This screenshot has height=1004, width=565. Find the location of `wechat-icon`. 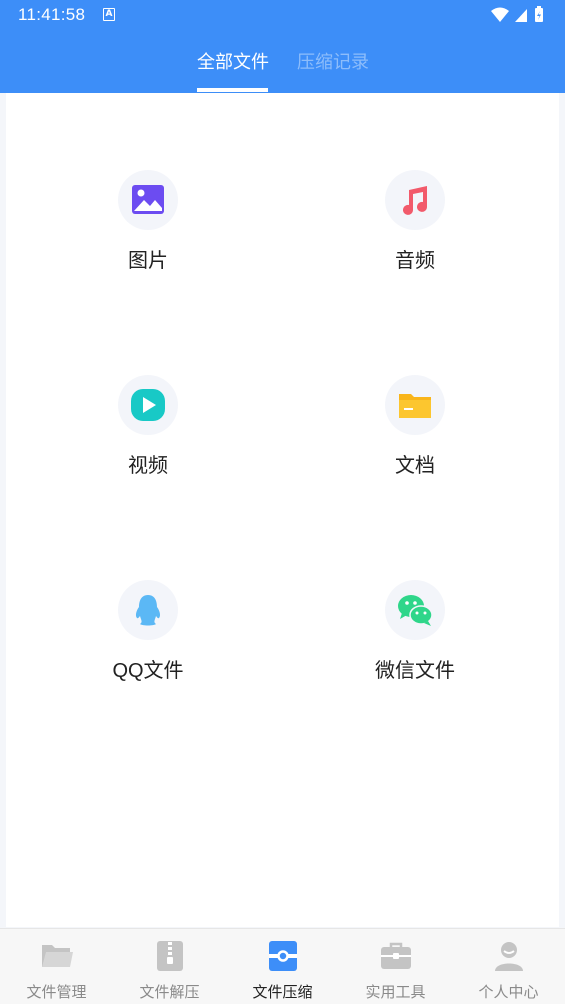

wechat-icon is located at coordinates (415, 610).